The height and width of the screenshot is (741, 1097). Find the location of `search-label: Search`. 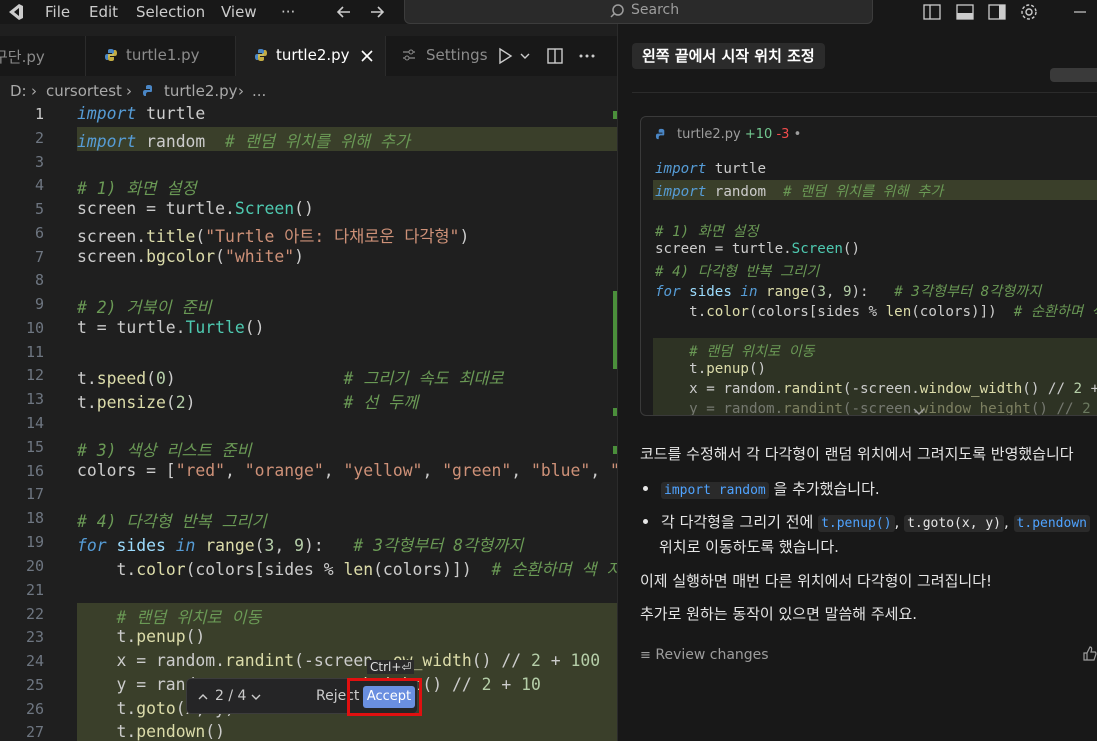

search-label: Search is located at coordinates (655, 10).